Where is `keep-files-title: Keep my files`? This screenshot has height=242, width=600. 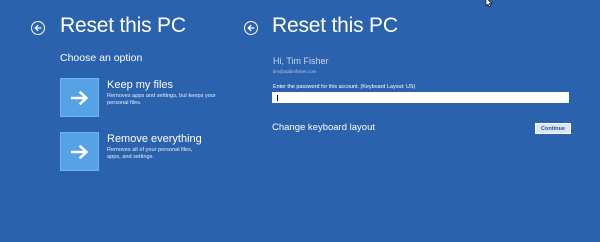 keep-files-title: Keep my files is located at coordinates (140, 85).